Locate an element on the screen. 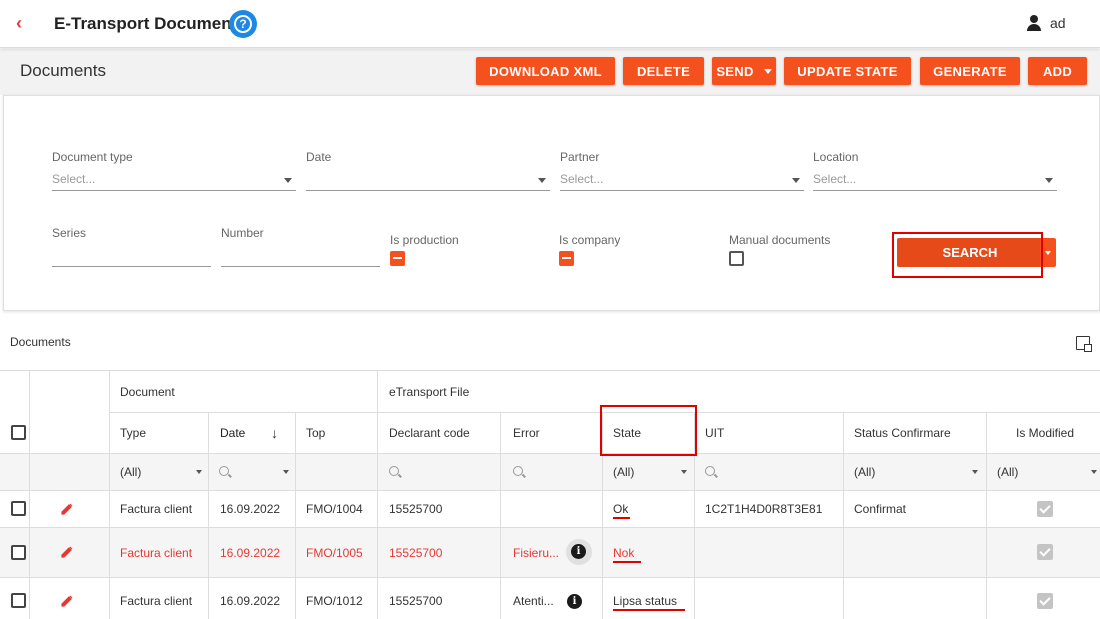  is-production-checkbox is located at coordinates (397, 258).